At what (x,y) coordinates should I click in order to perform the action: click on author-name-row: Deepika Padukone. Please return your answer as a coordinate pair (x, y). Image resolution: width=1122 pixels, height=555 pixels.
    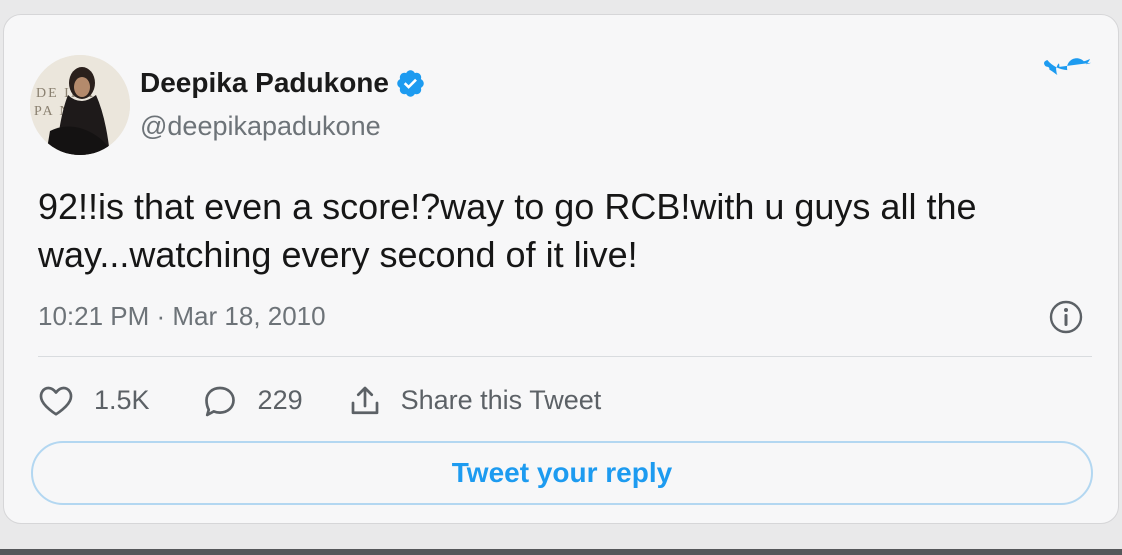
    Looking at the image, I should click on (283, 83).